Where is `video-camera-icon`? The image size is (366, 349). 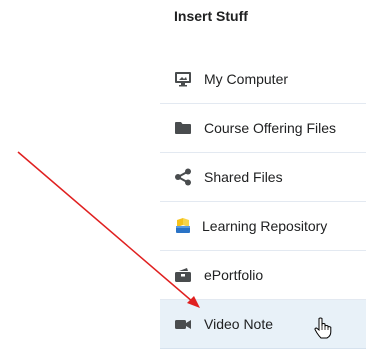
video-camera-icon is located at coordinates (183, 324).